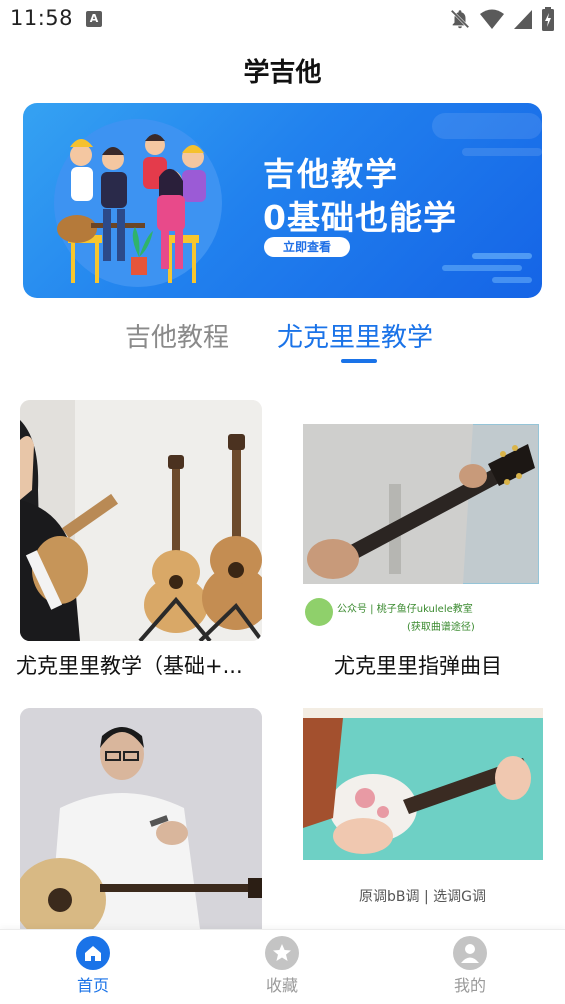 This screenshot has height=1004, width=565. Describe the element at coordinates (355, 335) in the screenshot. I see `tab-ukulele-teaching: 尤克里里教学` at that location.